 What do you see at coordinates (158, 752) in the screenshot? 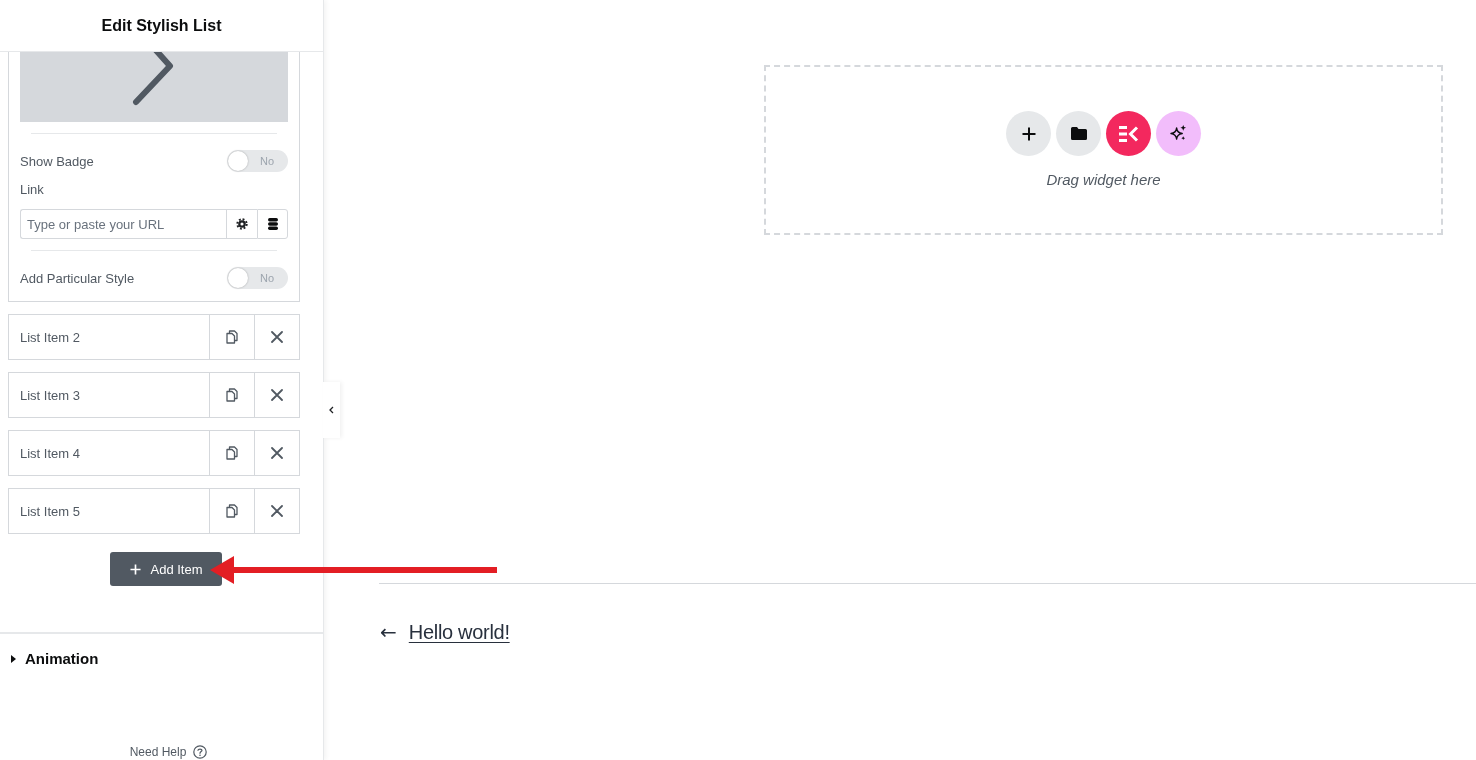
I see `help-link: Need Help` at bounding box center [158, 752].